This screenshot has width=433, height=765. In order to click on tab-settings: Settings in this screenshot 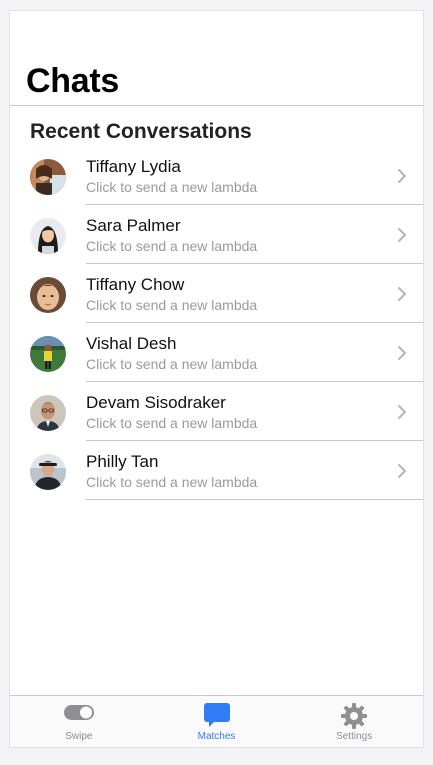, I will do `click(354, 721)`.